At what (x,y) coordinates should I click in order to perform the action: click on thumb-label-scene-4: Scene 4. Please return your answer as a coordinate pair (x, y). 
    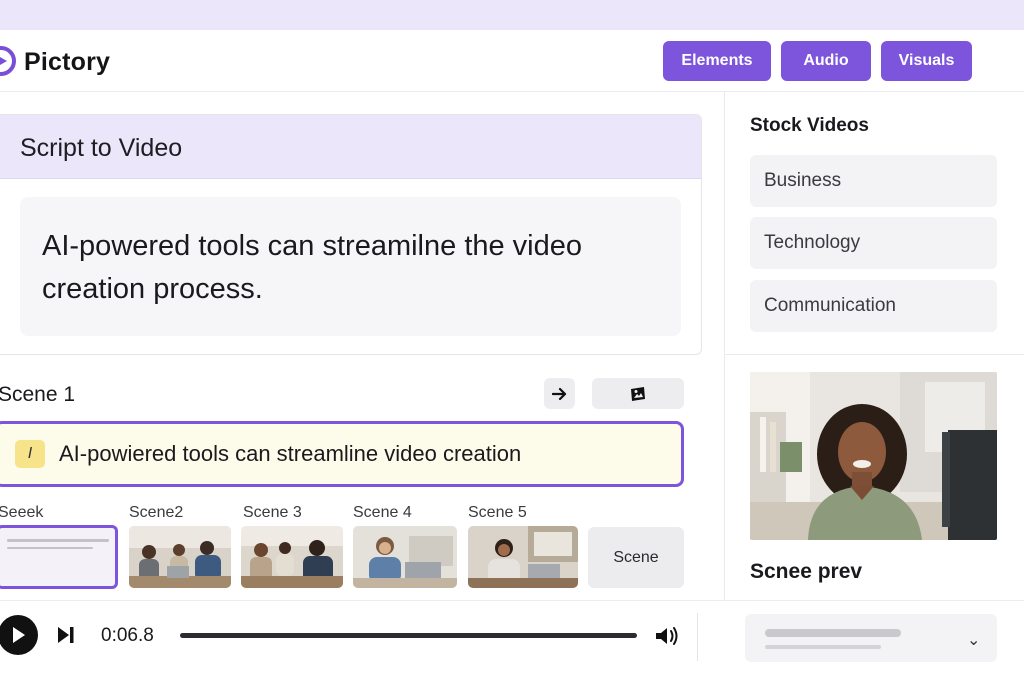
    Looking at the image, I should click on (382, 512).